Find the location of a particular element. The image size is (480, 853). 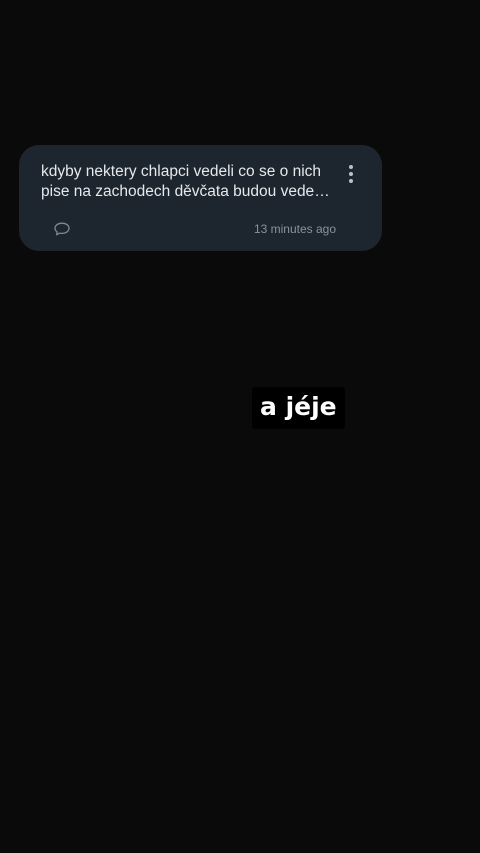

caption-text: a jéje is located at coordinates (298, 408).